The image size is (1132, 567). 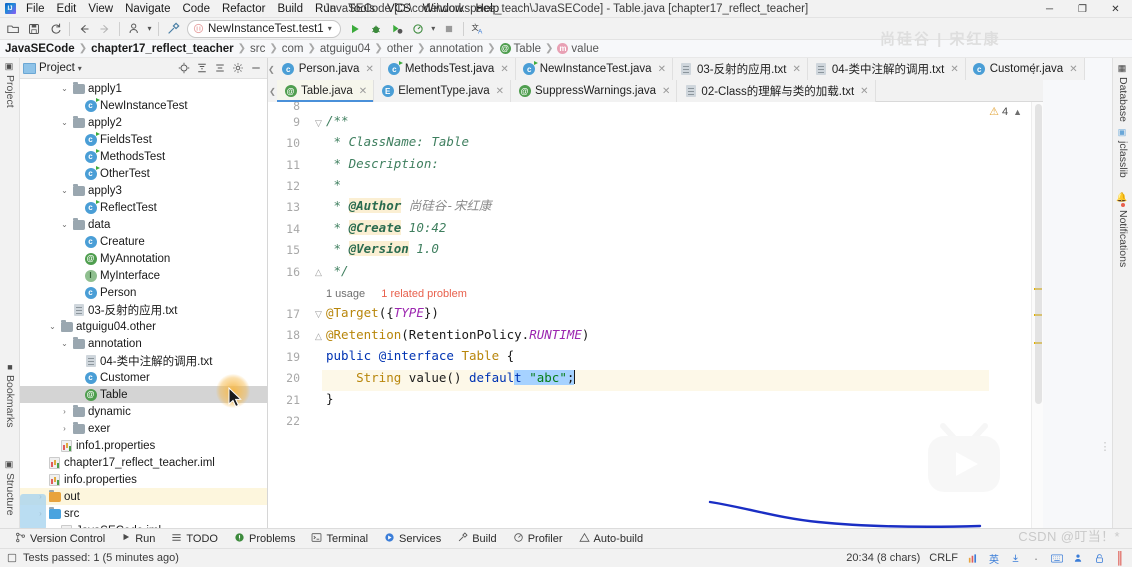 What do you see at coordinates (345, 49) in the screenshot?
I see `breadcrumb-item-4: atguigu04` at bounding box center [345, 49].